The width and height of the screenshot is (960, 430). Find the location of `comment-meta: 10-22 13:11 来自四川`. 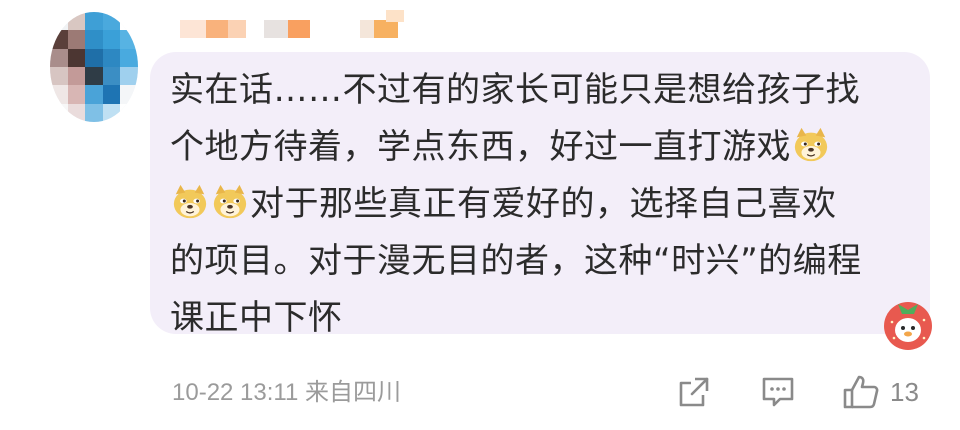

comment-meta: 10-22 13:11 来自四川 is located at coordinates (286, 389).